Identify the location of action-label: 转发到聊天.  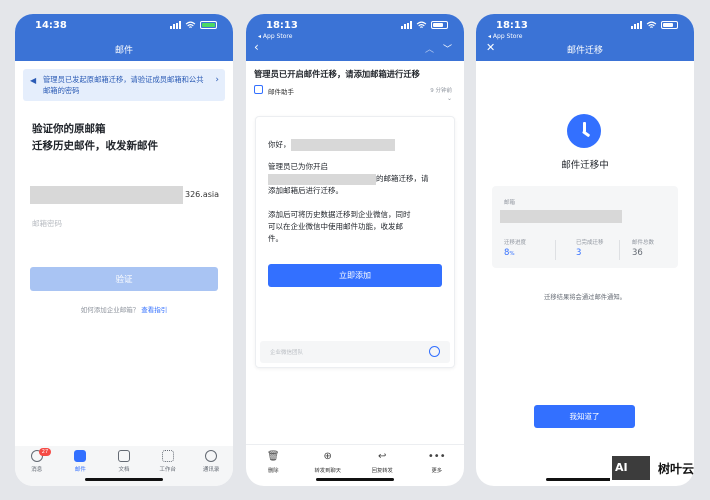
(328, 471).